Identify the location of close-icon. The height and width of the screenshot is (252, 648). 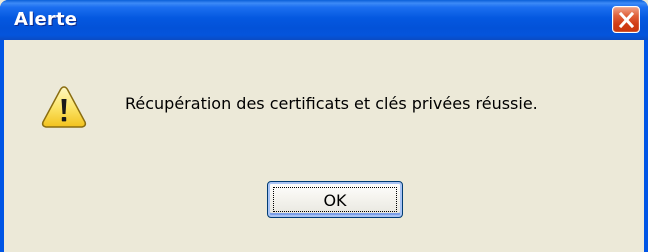
(626, 20).